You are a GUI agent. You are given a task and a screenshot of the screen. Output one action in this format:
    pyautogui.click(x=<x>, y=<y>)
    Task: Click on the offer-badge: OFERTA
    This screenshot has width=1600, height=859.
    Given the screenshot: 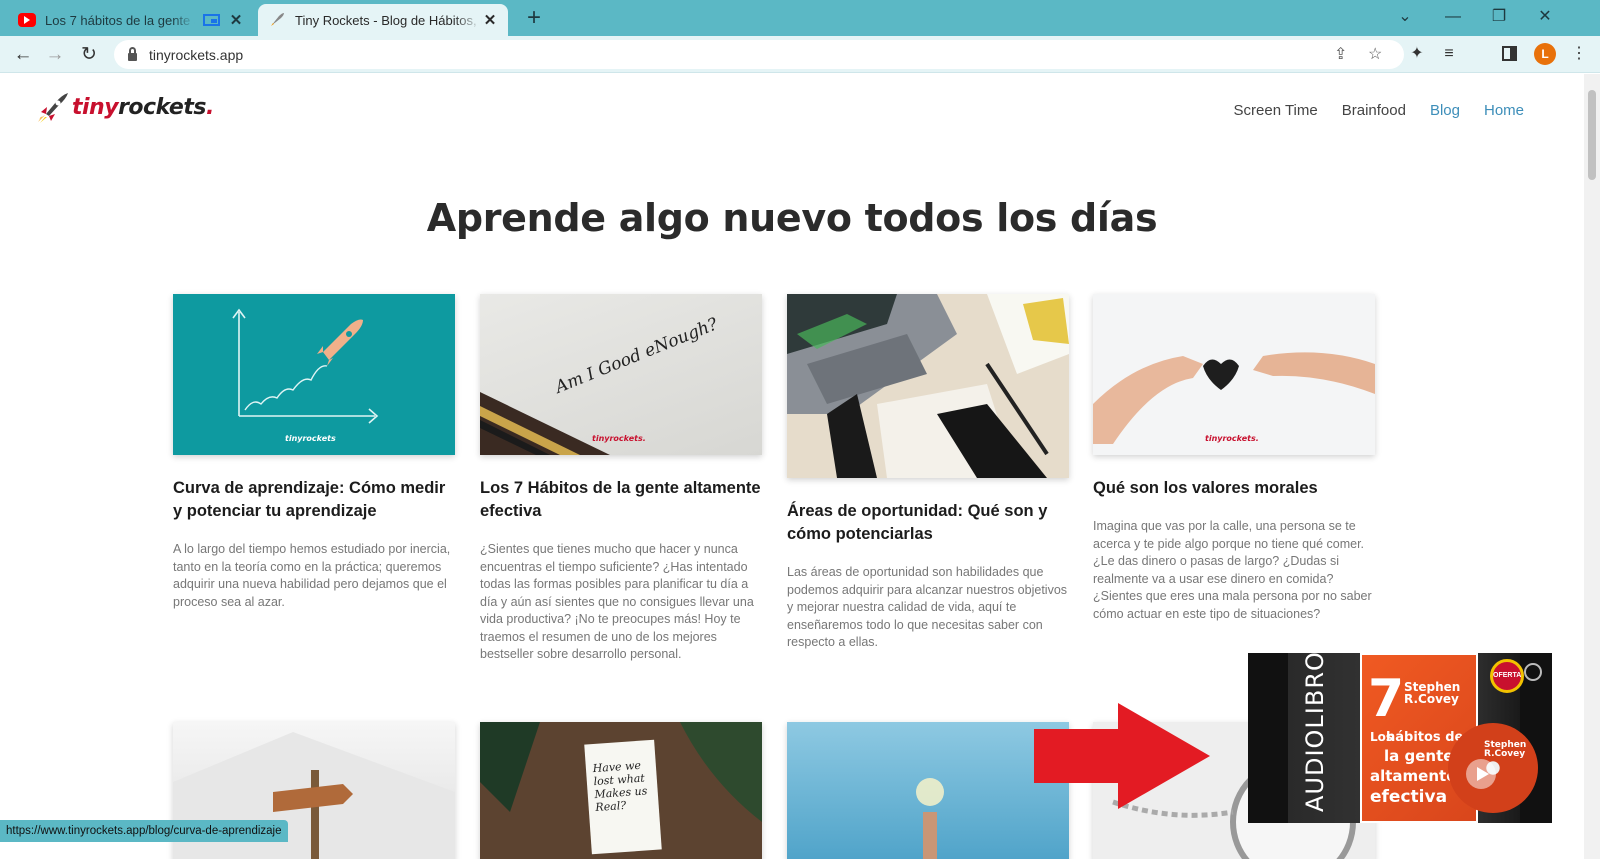 What is the action you would take?
    pyautogui.click(x=1507, y=676)
    